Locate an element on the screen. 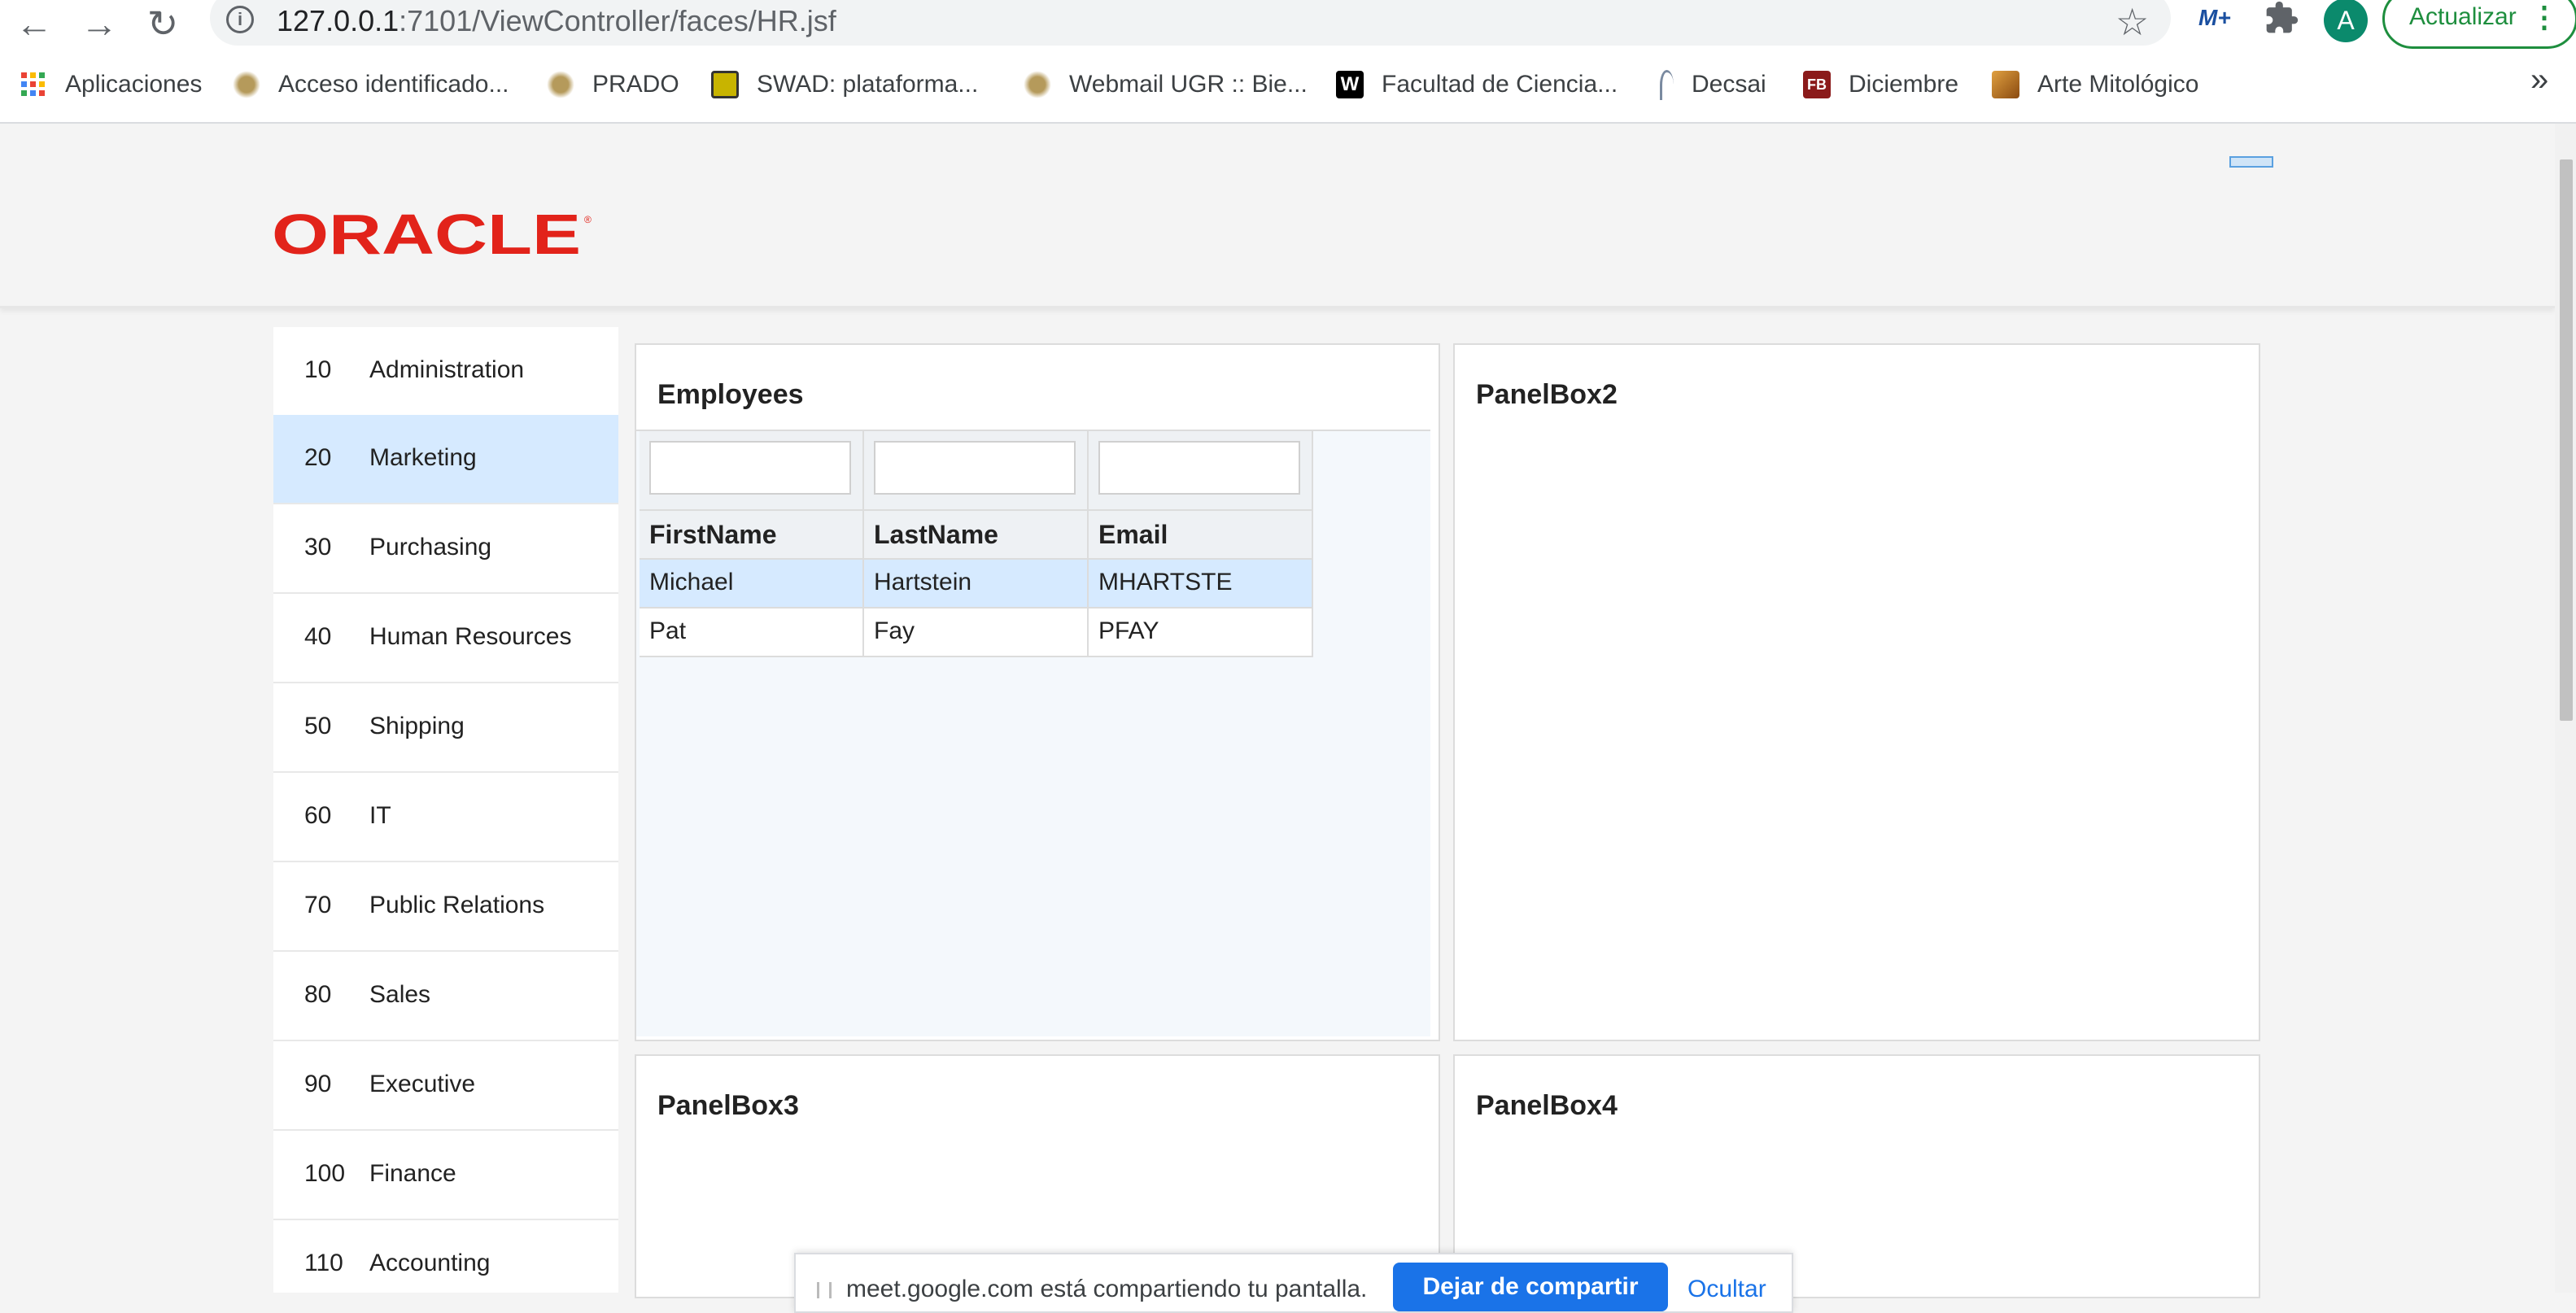 This screenshot has width=2576, height=1313. list-item: 70 Public Relations is located at coordinates (445, 907).